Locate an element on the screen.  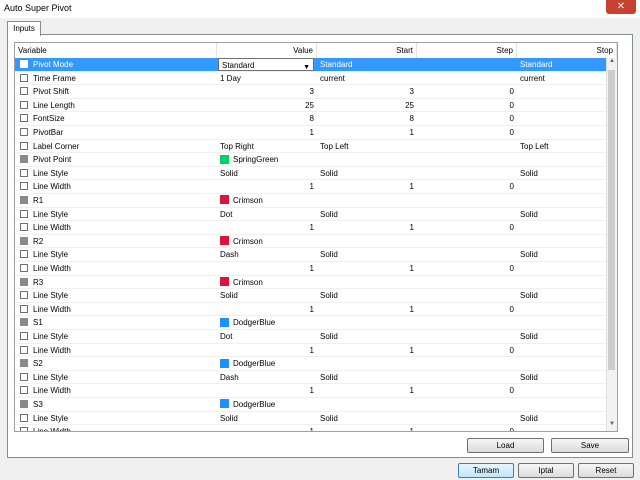
table-row: Time Frame 1 Day current current is located at coordinates (316, 79).